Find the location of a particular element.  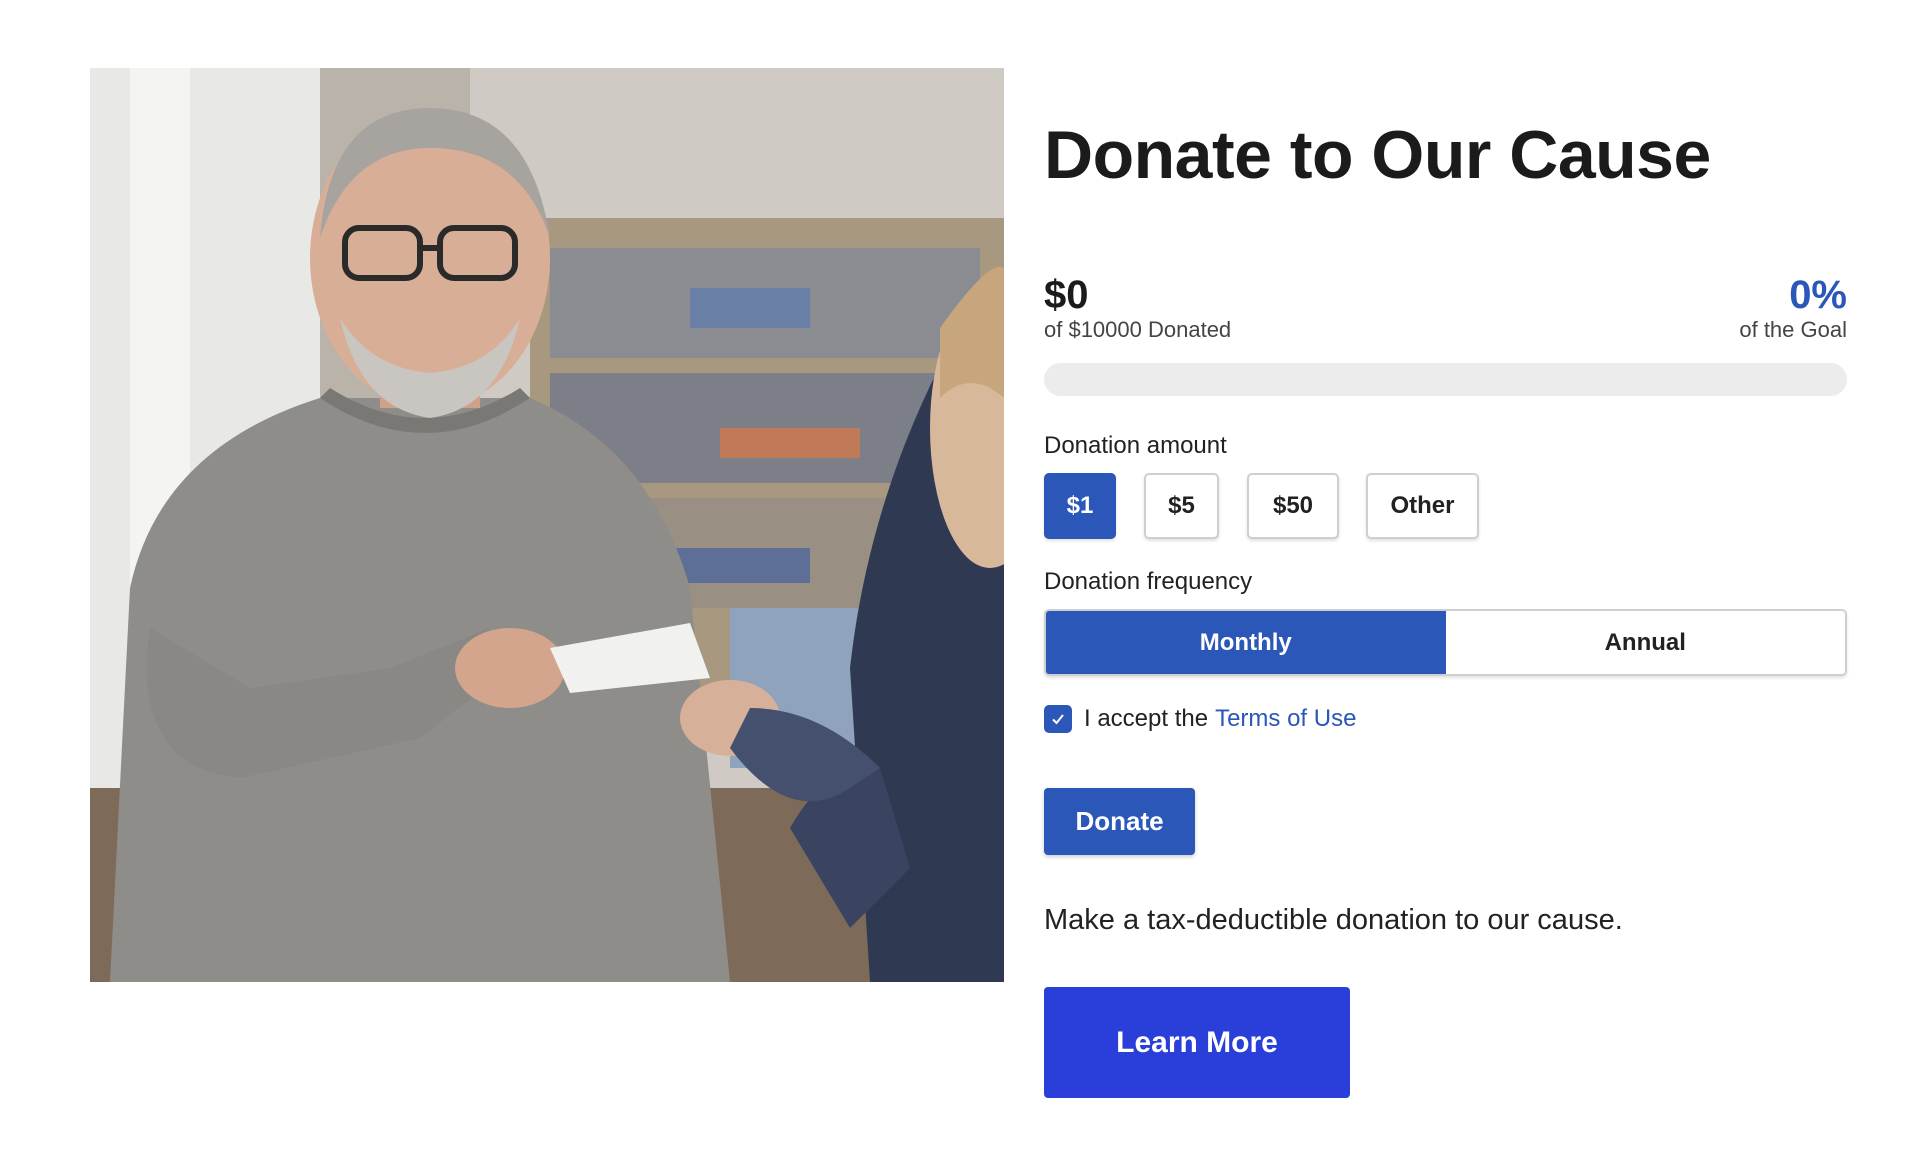

goal-stat: 0% of the Goal is located at coordinates (1793, 309).